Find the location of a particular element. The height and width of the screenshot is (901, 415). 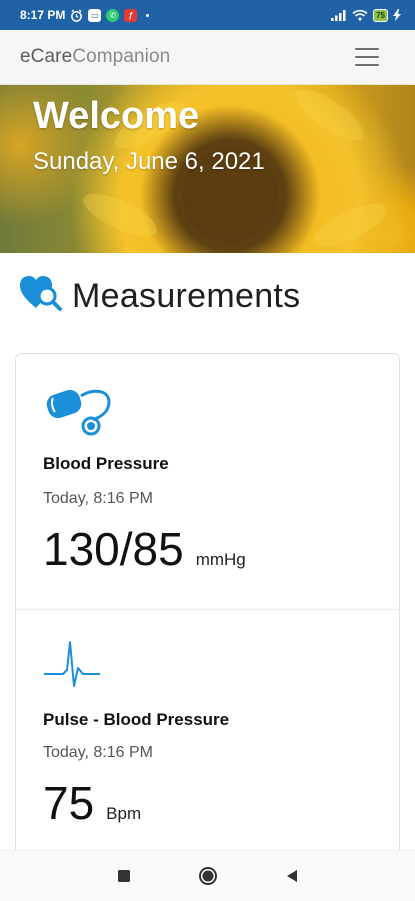

back-icon is located at coordinates (292, 876).